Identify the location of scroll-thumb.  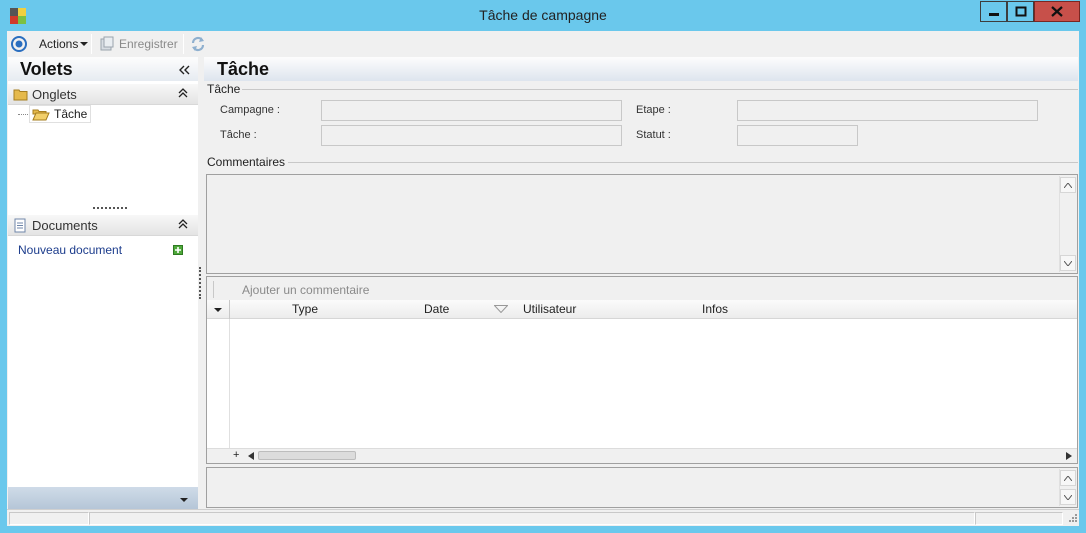
(307, 455).